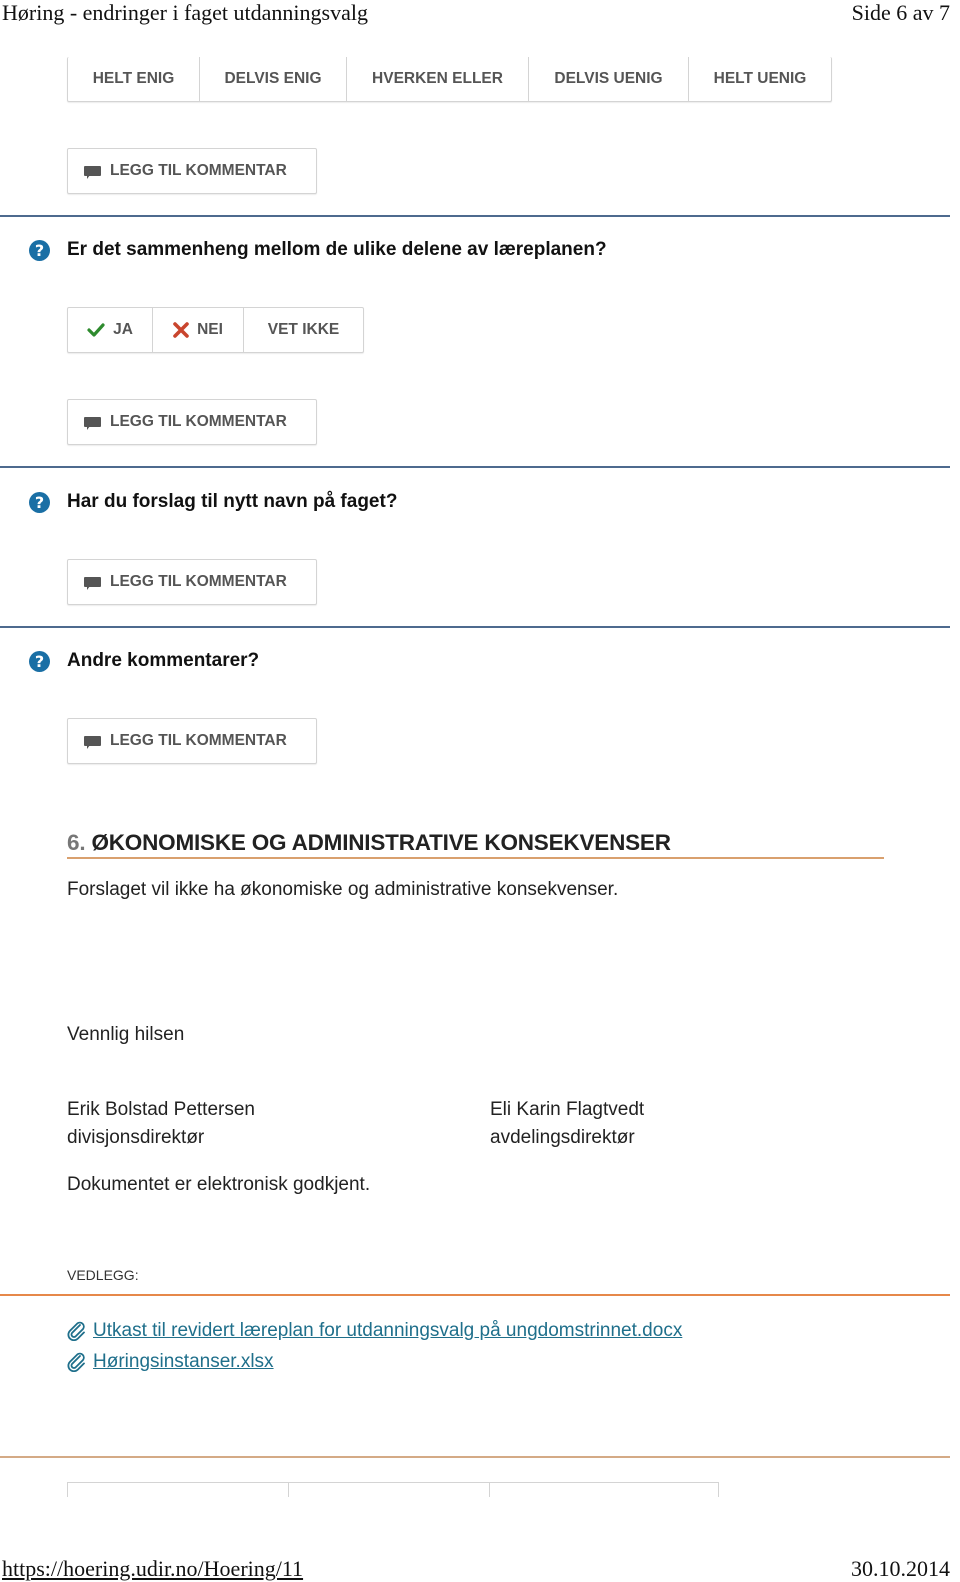 Image resolution: width=960 pixels, height=1582 pixels. I want to click on question-heading: ? Har du forslag til nytt navn på faget?, so click(213, 502).